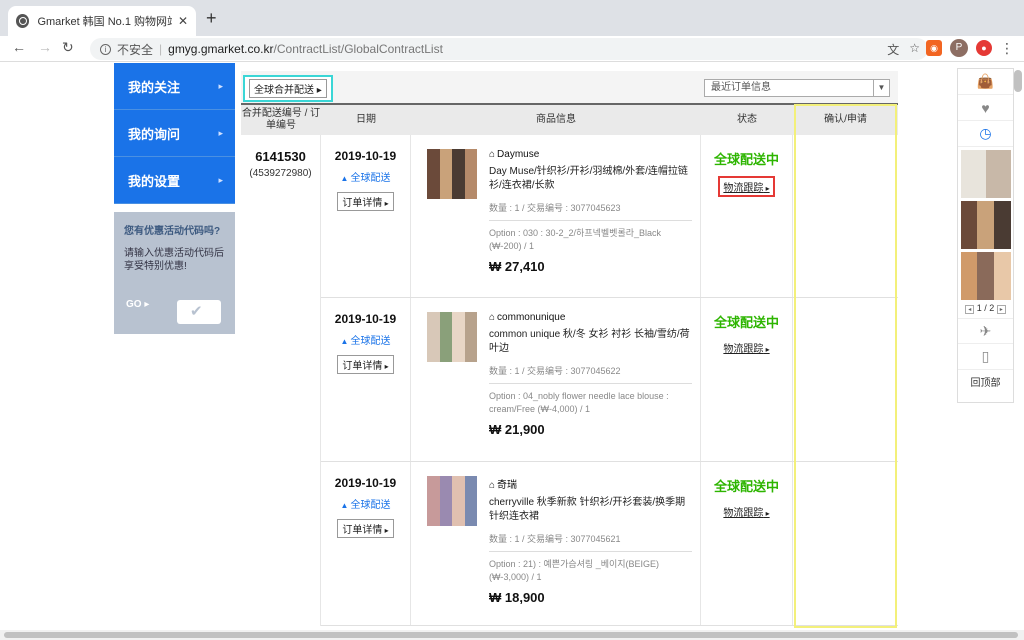  Describe the element at coordinates (211, 18) in the screenshot. I see `new-tab-button: +` at that location.